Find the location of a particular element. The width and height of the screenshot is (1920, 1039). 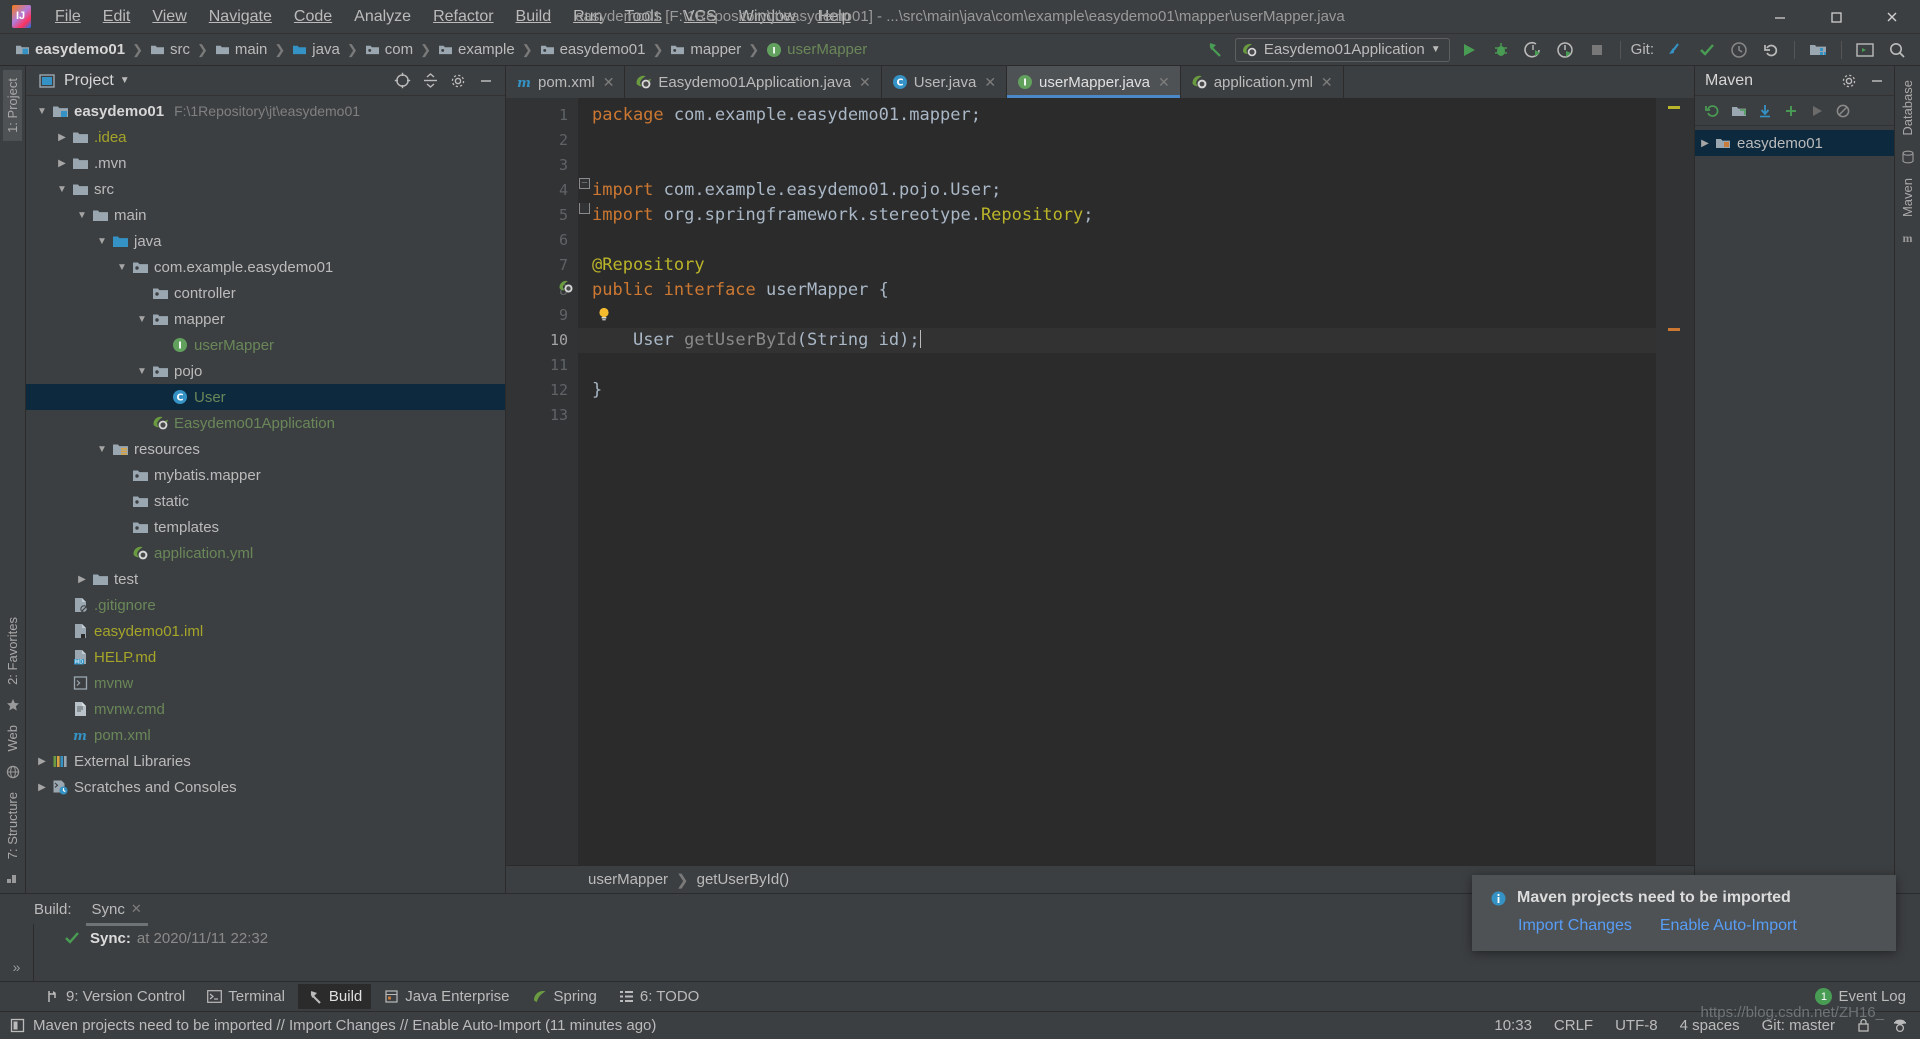

tool-tab-terminal: Terminal is located at coordinates (246, 996).